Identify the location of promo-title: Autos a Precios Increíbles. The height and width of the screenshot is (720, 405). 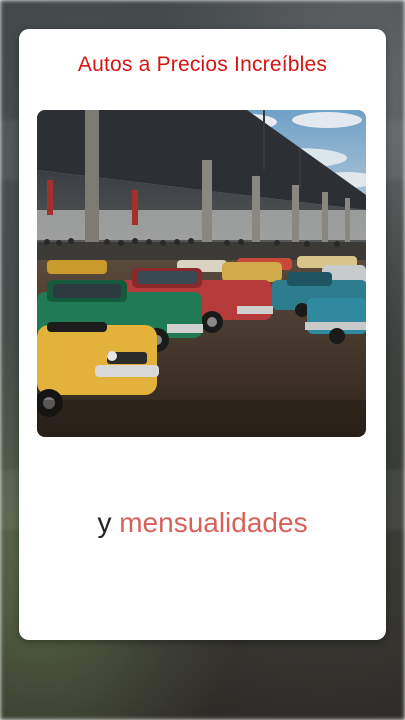
(202, 64).